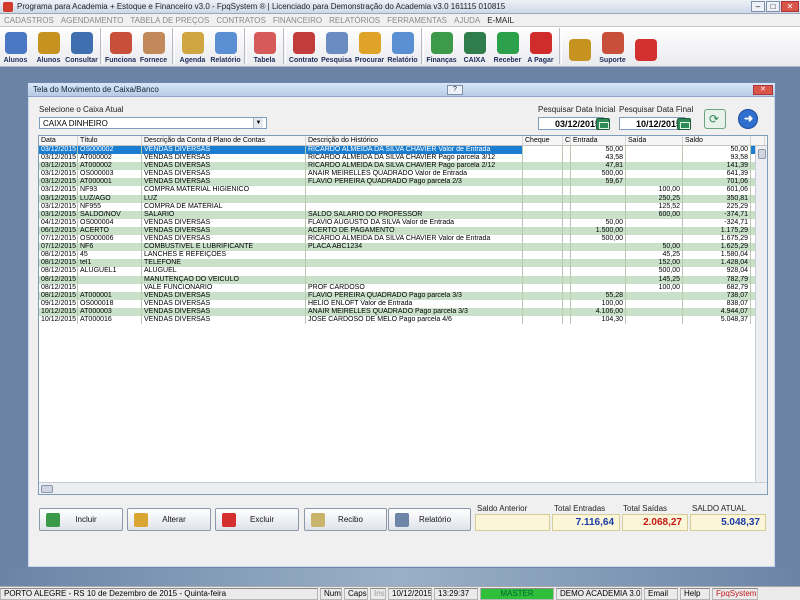  What do you see at coordinates (264, 46) in the screenshot?
I see `toolbar-button-tabela: Tabela` at bounding box center [264, 46].